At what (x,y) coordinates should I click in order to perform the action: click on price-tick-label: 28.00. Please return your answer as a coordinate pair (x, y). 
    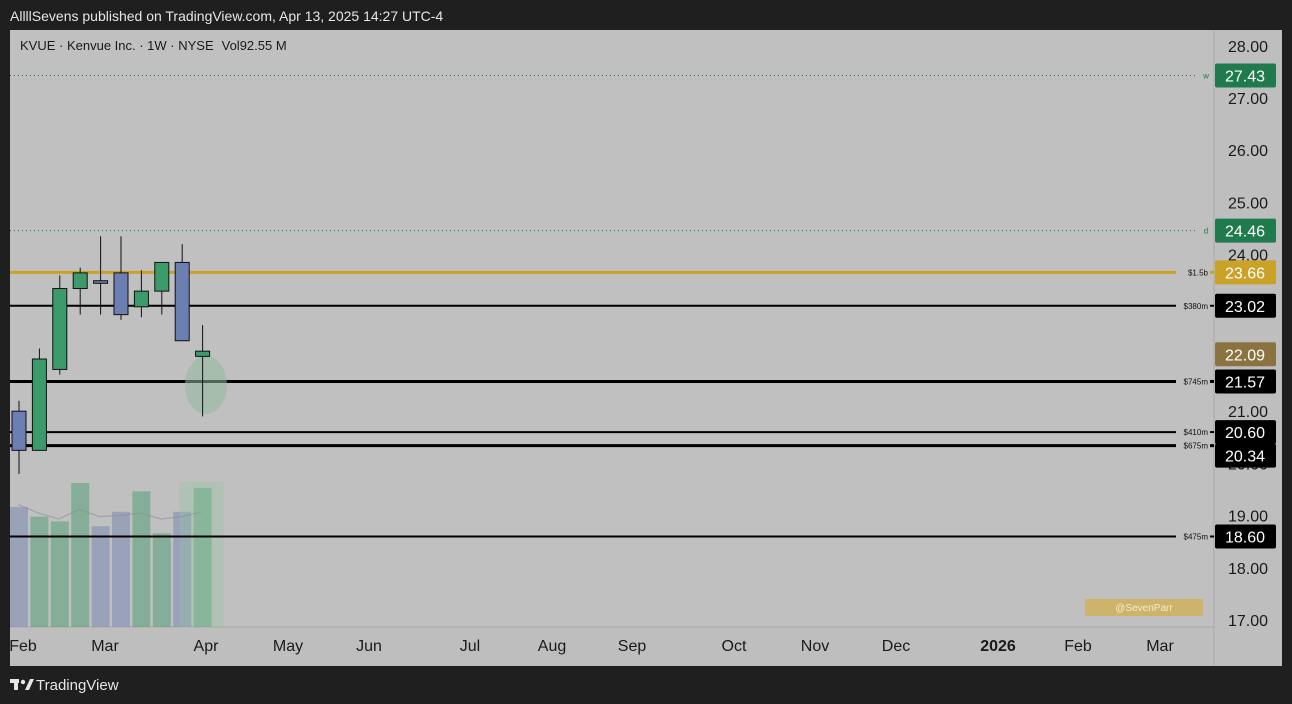
    Looking at the image, I should click on (1248, 47).